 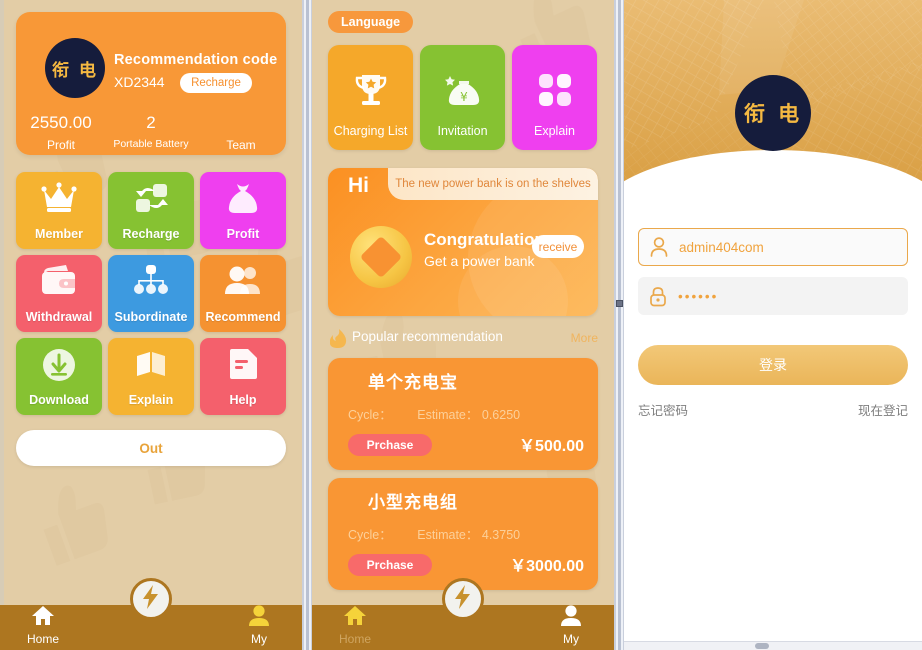 What do you see at coordinates (462, 131) in the screenshot?
I see `category-label: Invitation` at bounding box center [462, 131].